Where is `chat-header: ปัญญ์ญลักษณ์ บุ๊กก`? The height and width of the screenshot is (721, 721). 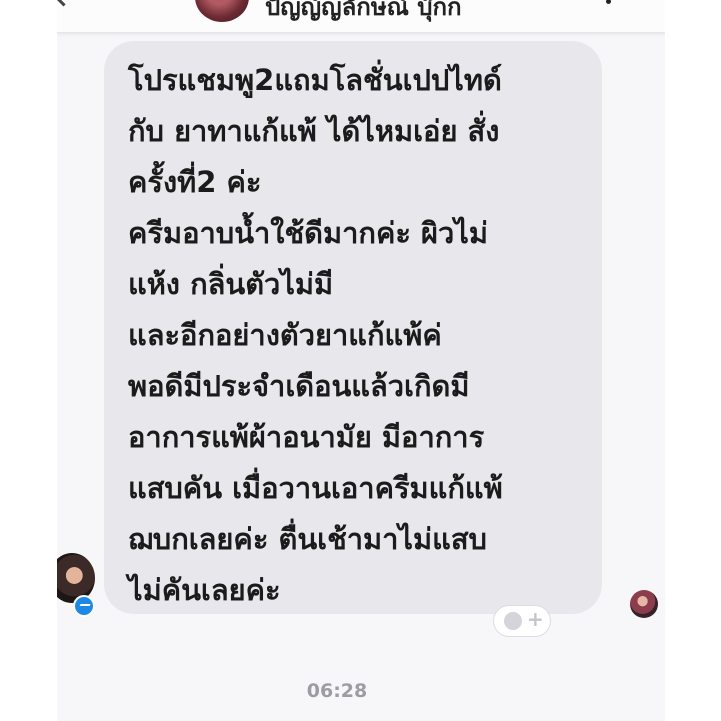 chat-header: ปัญญ์ญลักษณ์ บุ๊กก is located at coordinates (361, 16).